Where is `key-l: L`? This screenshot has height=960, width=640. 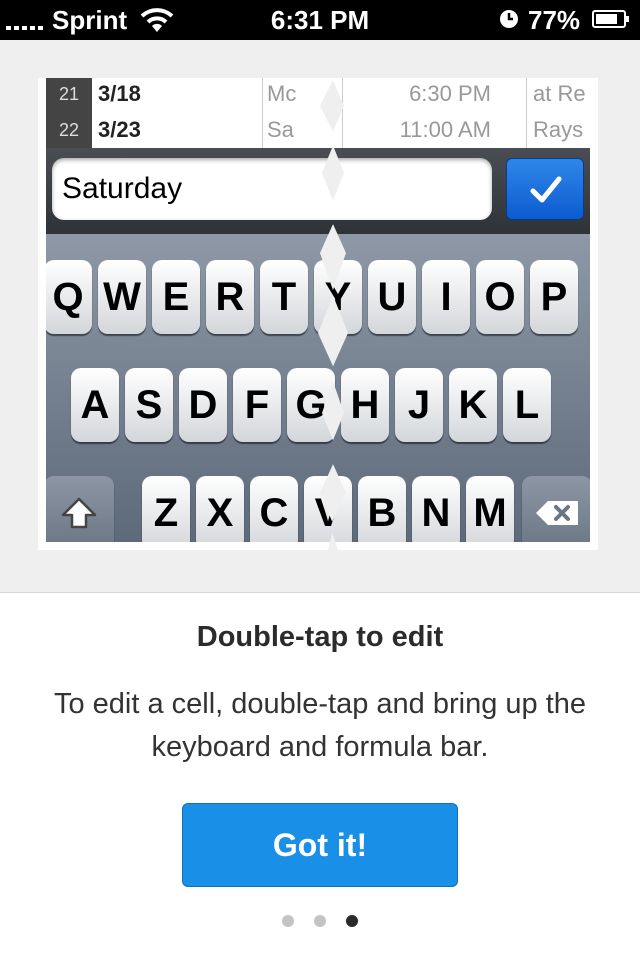
key-l: L is located at coordinates (527, 405).